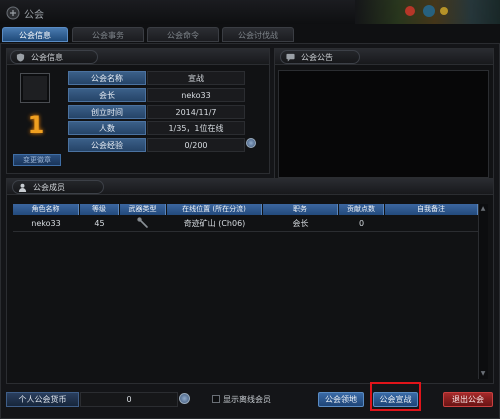 The width and height of the screenshot is (500, 419). Describe the element at coordinates (258, 34) in the screenshot. I see `tab-guild-war: 公会讨伐战` at that location.